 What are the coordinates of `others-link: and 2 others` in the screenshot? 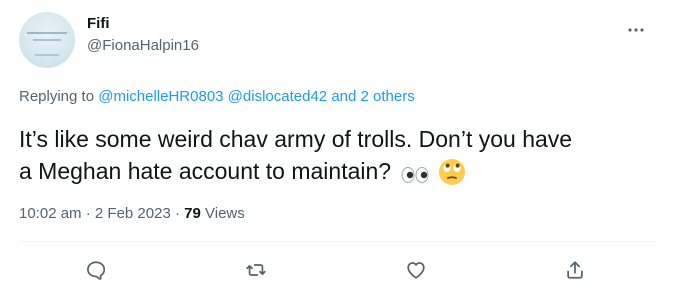 It's located at (372, 96).